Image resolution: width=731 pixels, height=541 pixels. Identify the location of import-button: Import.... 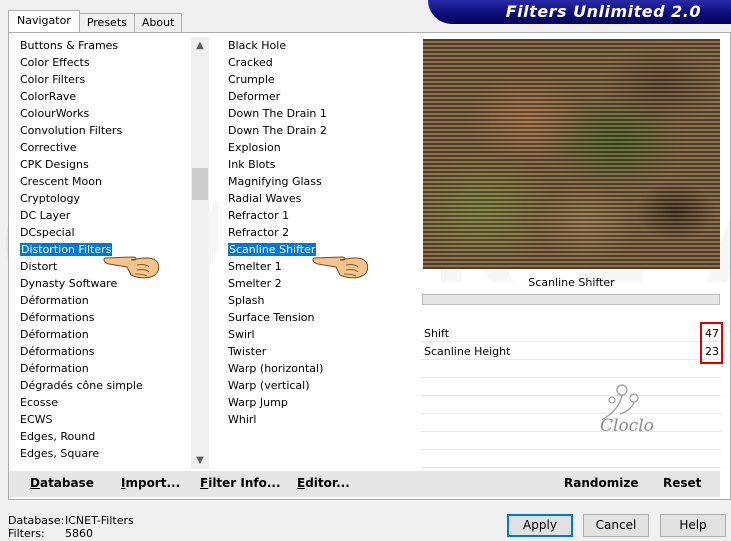
(150, 483).